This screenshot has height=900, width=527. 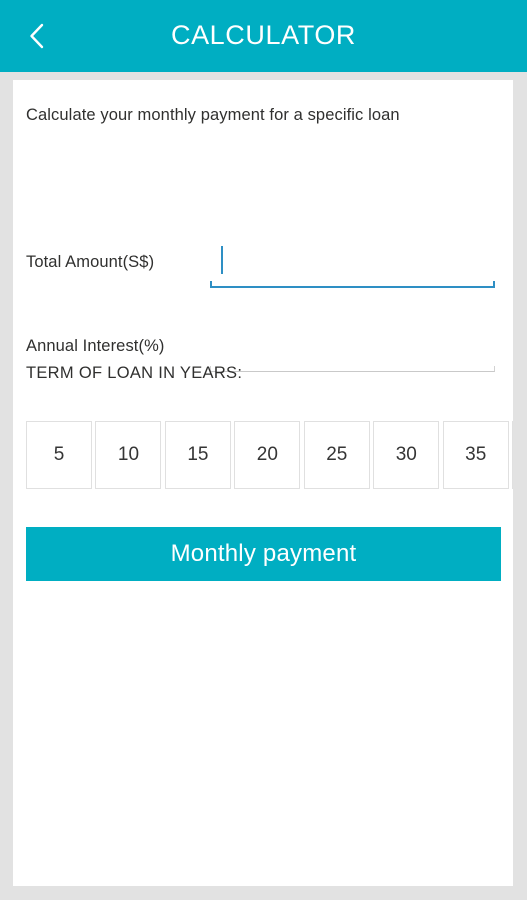 What do you see at coordinates (197, 455) in the screenshot?
I see `term-option: 15` at bounding box center [197, 455].